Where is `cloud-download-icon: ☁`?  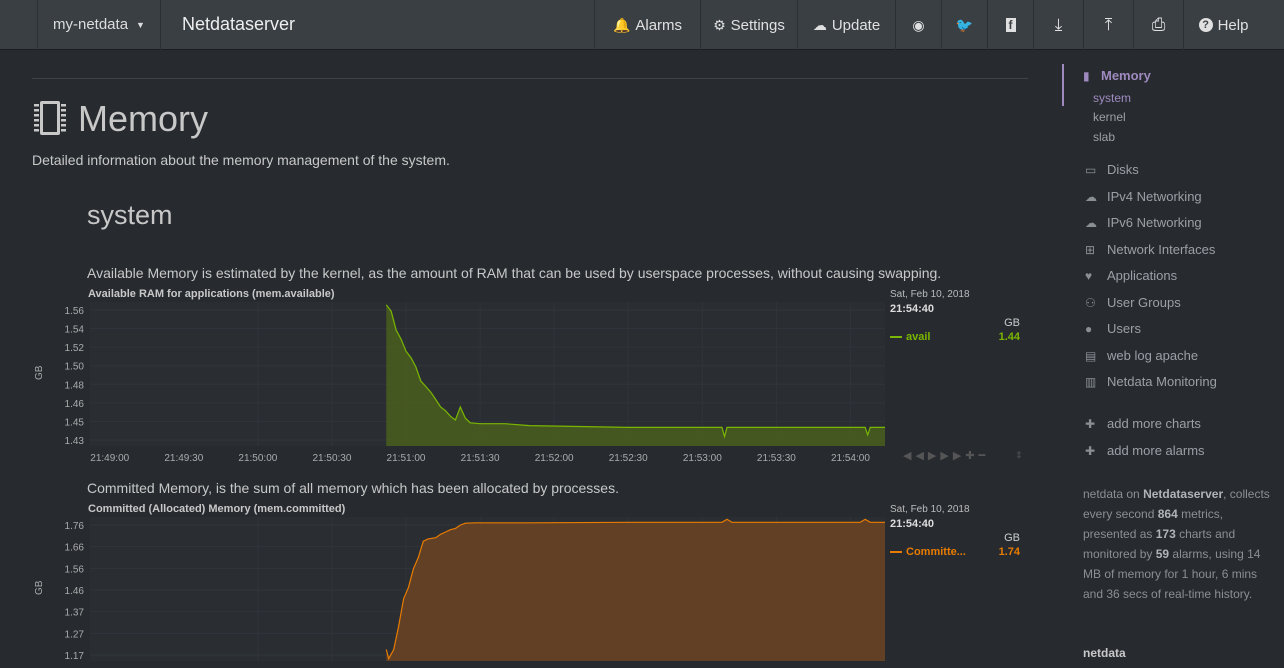
cloud-download-icon: ☁ is located at coordinates (819, 24).